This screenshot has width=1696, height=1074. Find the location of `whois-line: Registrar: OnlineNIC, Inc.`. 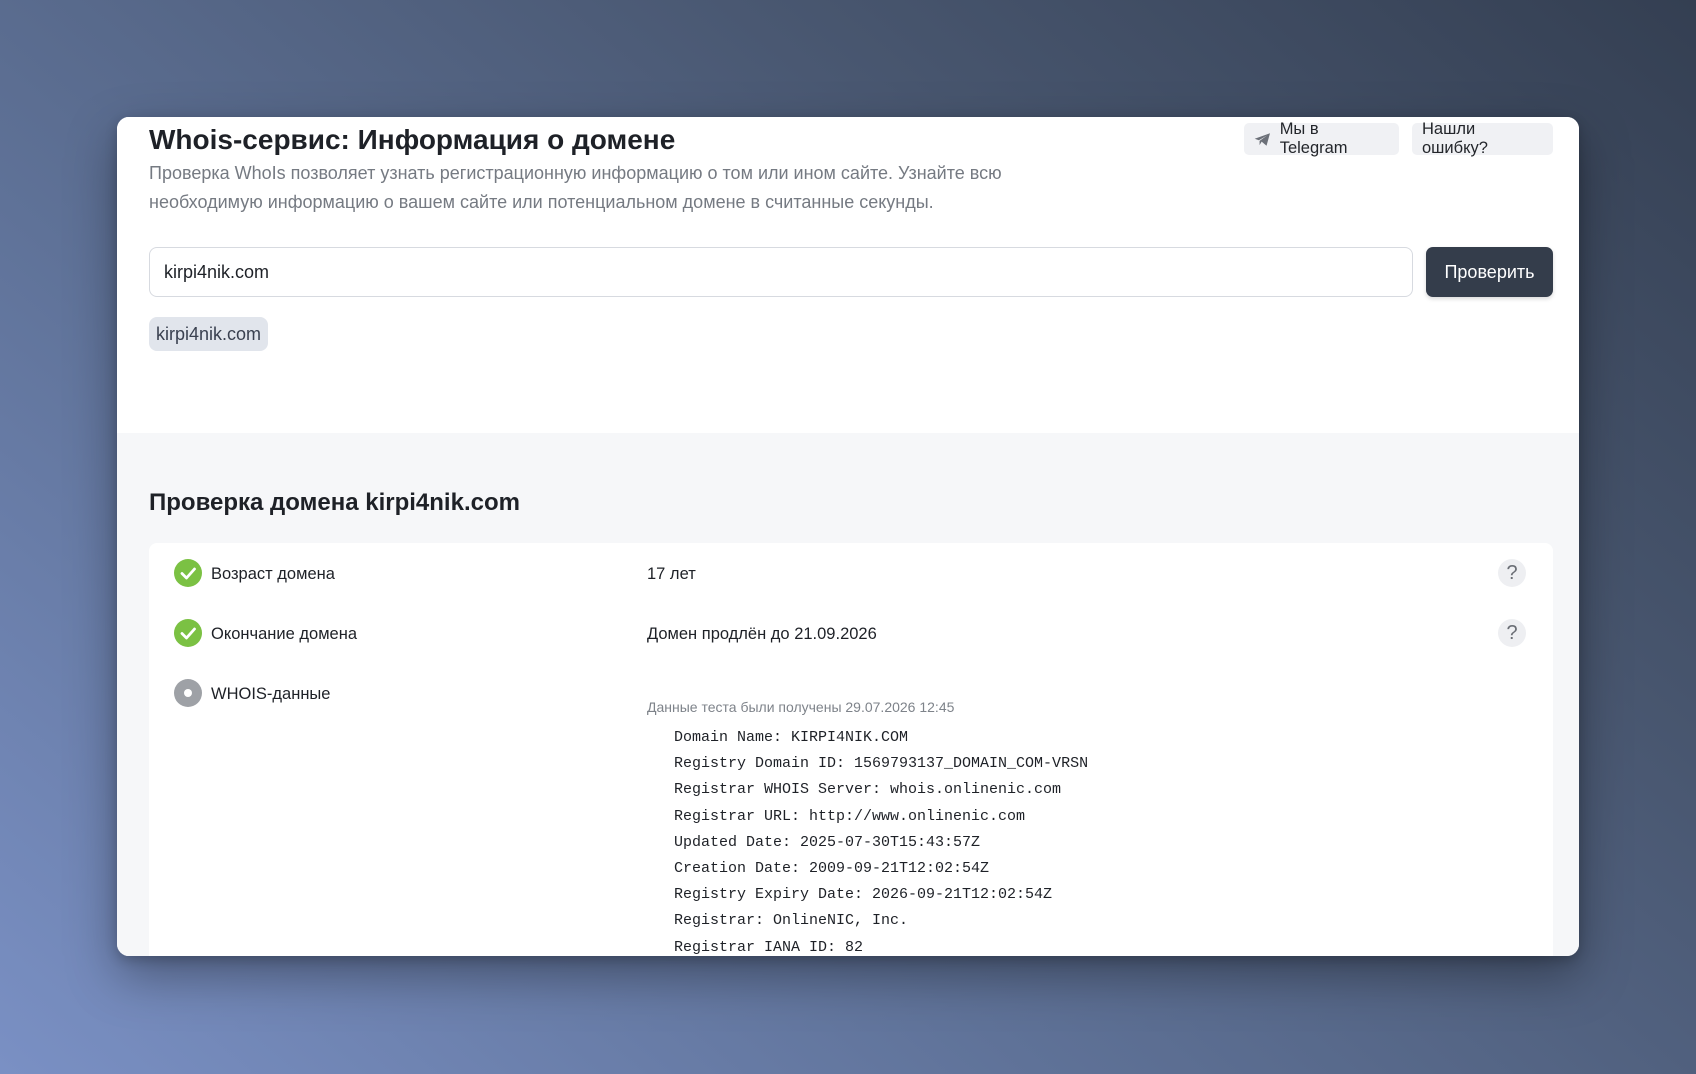

whois-line: Registrar: OnlineNIC, Inc. is located at coordinates (791, 921).